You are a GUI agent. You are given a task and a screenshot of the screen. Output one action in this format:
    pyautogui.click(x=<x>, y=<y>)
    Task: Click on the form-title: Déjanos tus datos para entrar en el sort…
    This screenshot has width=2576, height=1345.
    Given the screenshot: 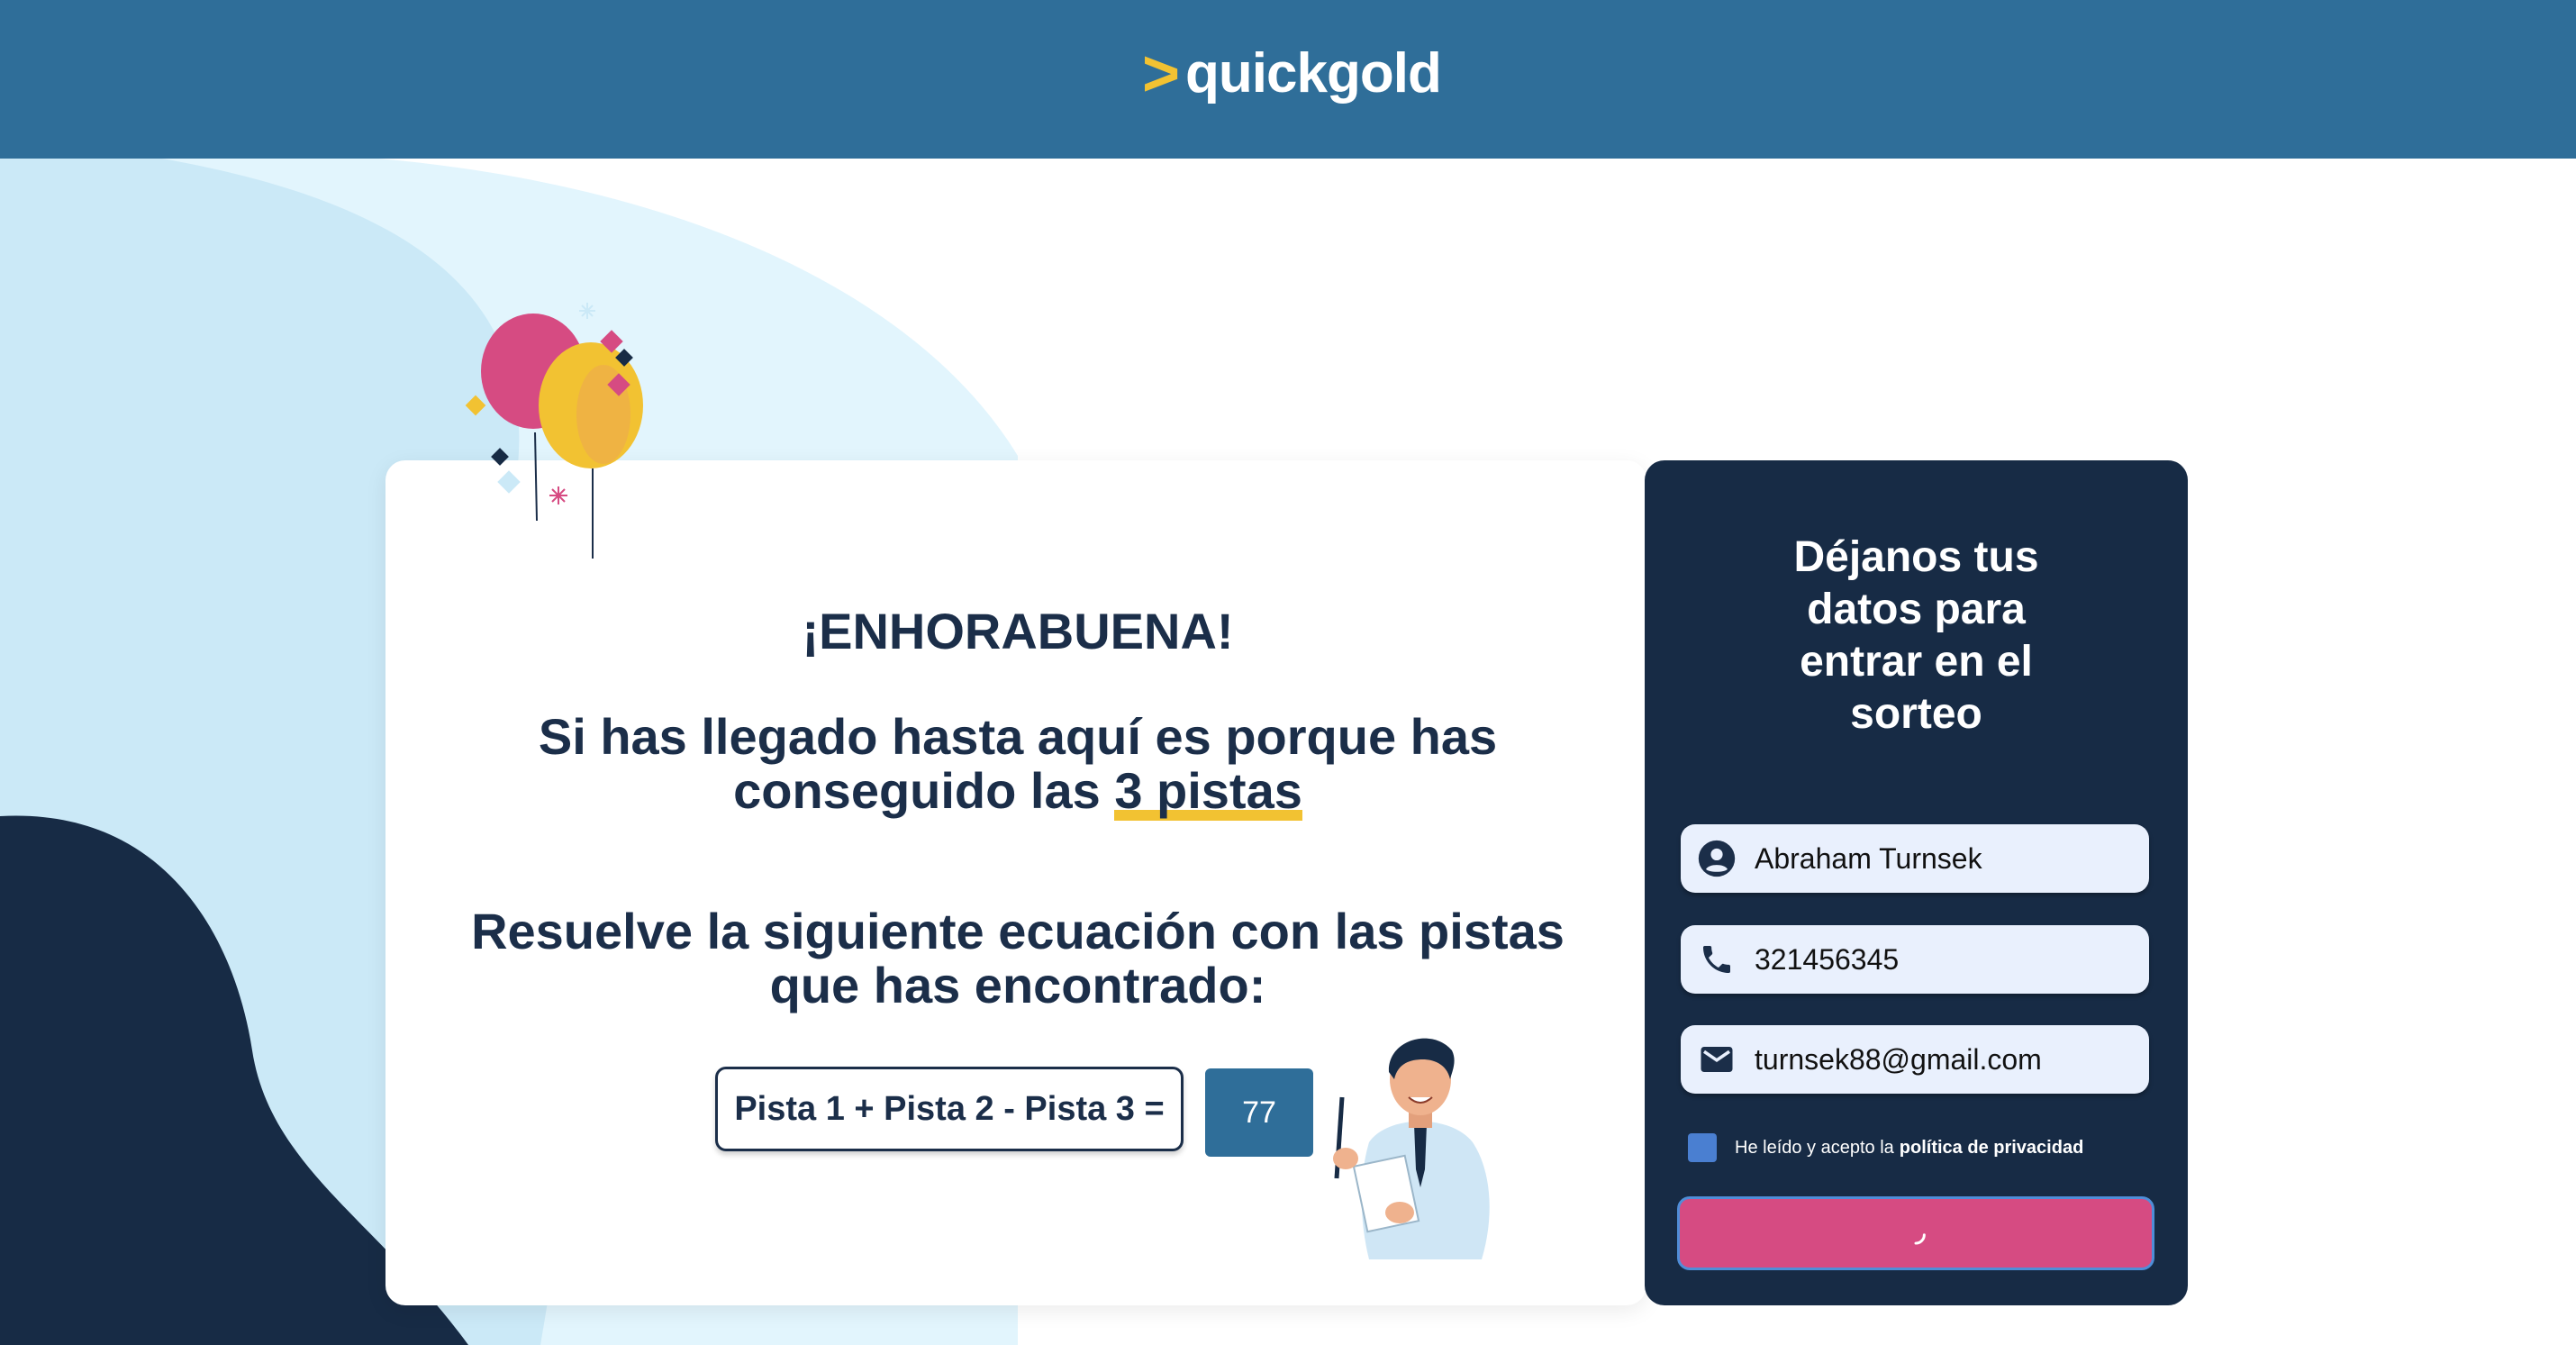 What is the action you would take?
    pyautogui.click(x=1917, y=636)
    